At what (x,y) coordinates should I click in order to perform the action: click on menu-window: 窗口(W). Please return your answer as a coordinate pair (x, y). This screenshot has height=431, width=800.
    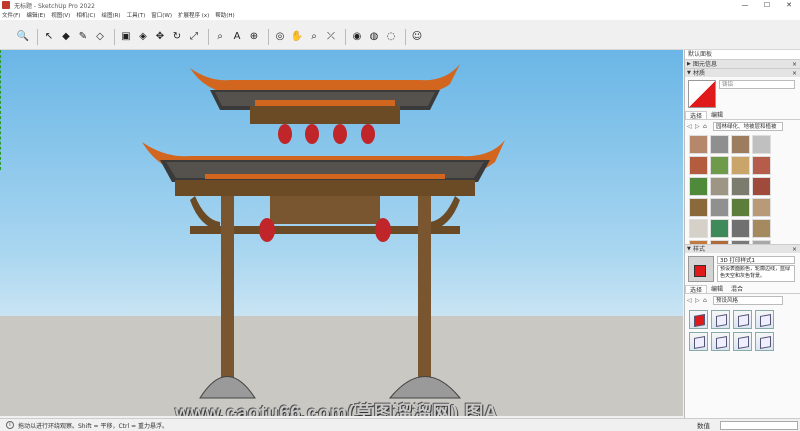
    Looking at the image, I should click on (161, 15).